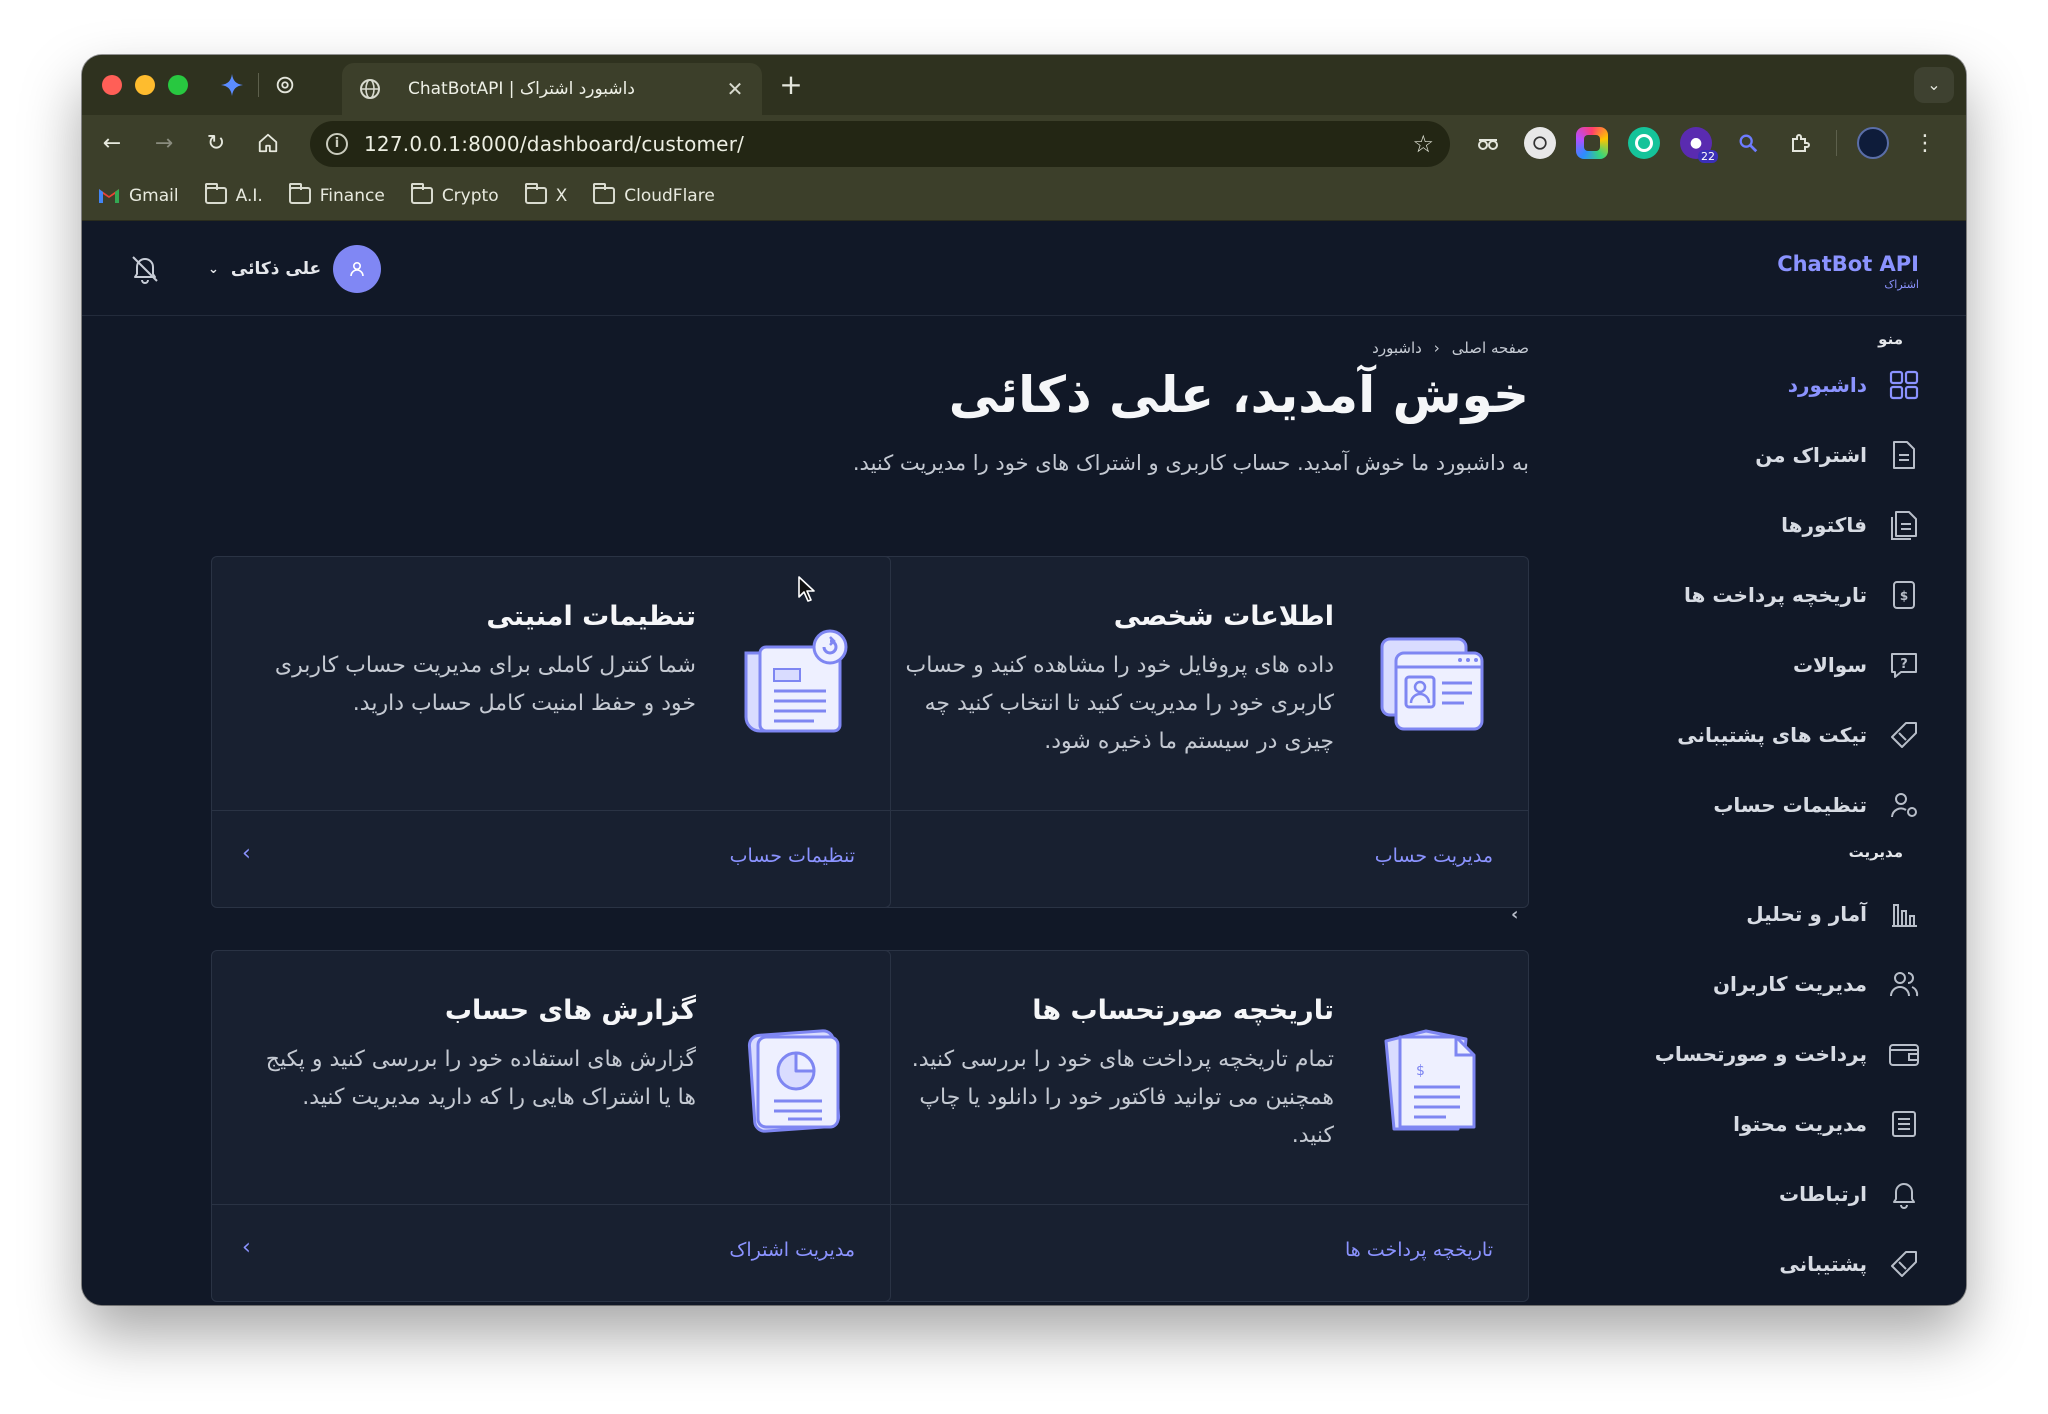 The width and height of the screenshot is (2048, 1414). I want to click on bookmark-folder-x: X, so click(545, 194).